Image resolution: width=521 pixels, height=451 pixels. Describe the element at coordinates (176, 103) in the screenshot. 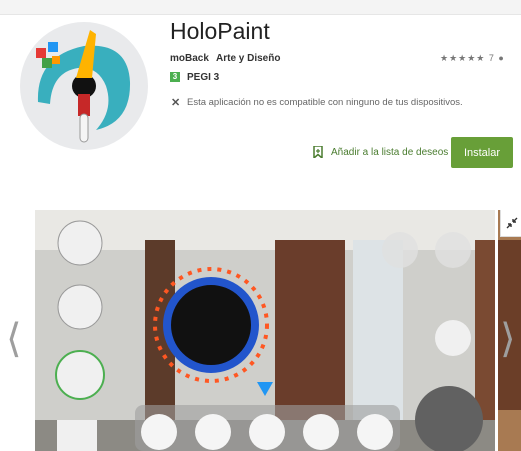

I see `close-x-icon: ✕` at that location.